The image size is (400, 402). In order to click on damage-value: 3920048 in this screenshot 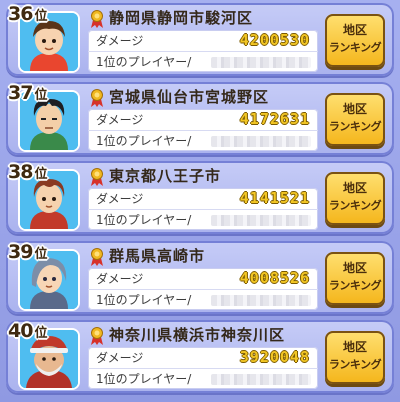, I will do `click(274, 357)`.